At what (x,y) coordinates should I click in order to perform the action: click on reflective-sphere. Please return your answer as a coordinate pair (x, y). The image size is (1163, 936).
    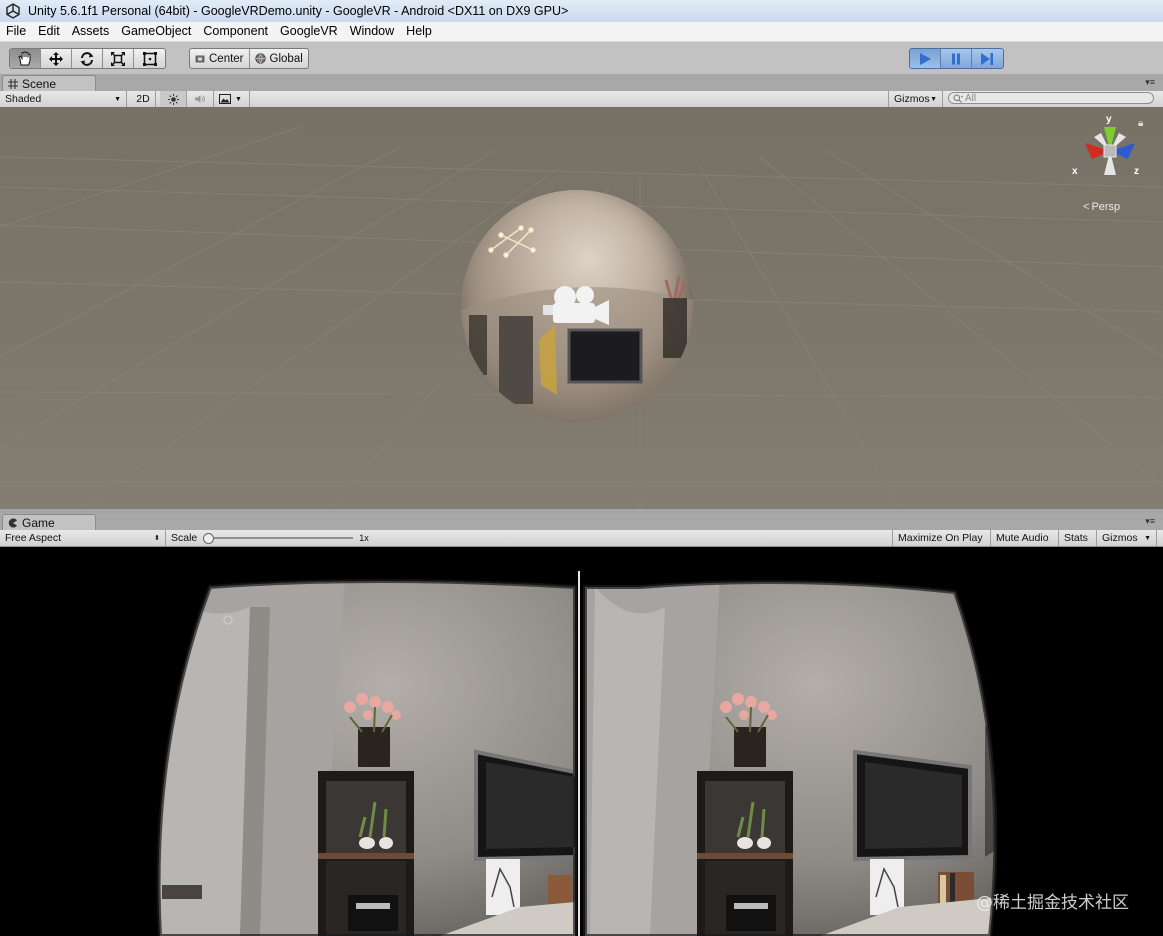
    Looking at the image, I should click on (577, 306).